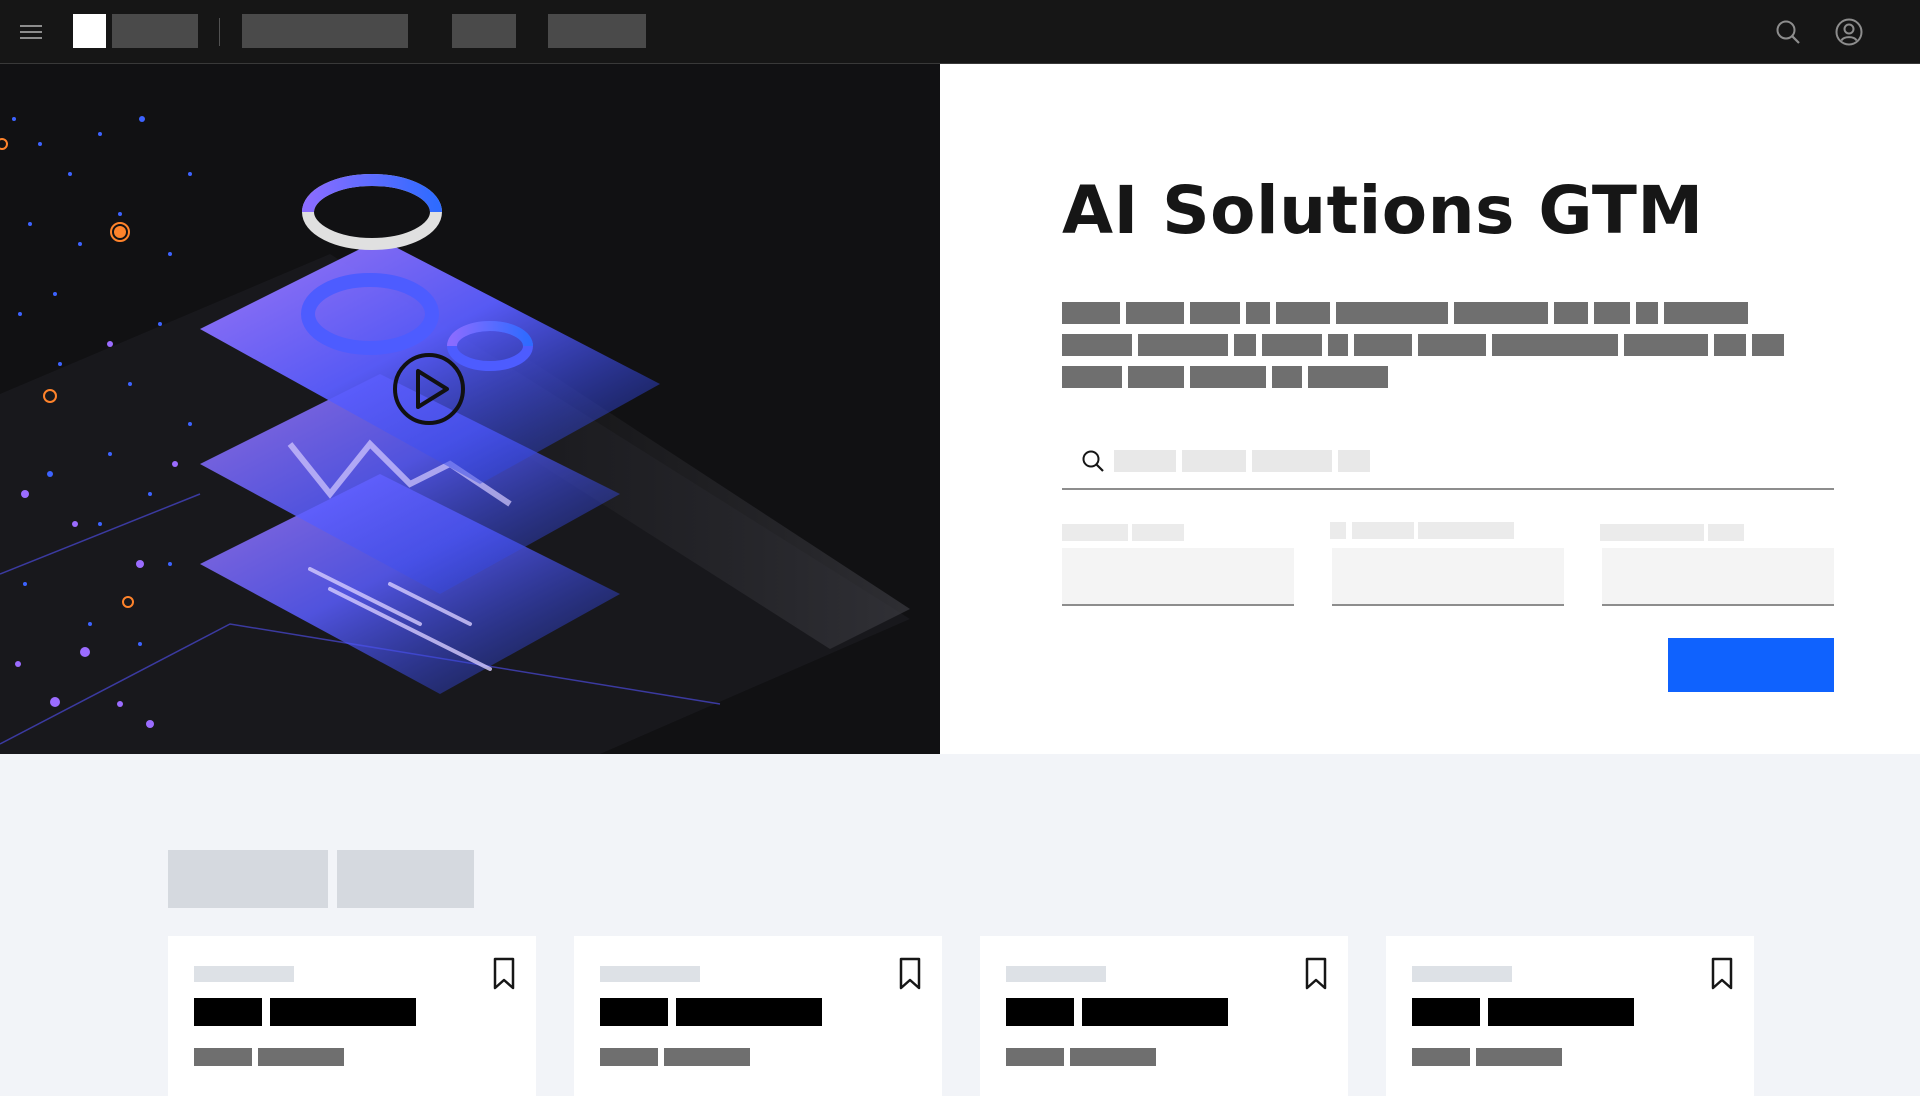  I want to click on page-title: AI Solutions GTM, so click(1383, 210).